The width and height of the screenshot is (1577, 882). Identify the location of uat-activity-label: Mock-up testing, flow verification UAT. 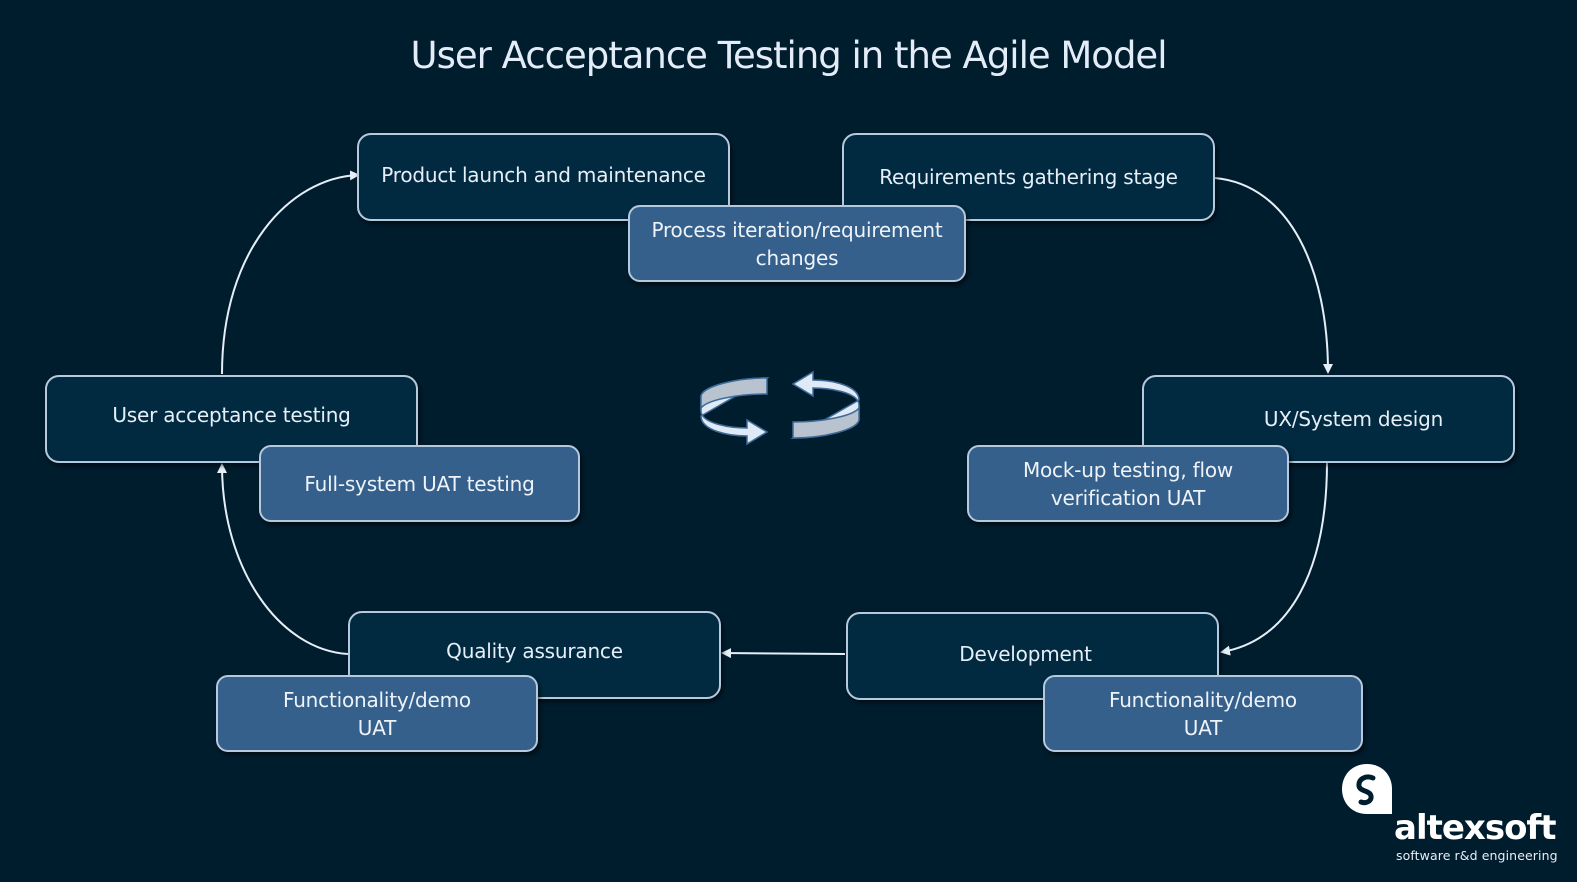
(1128, 483).